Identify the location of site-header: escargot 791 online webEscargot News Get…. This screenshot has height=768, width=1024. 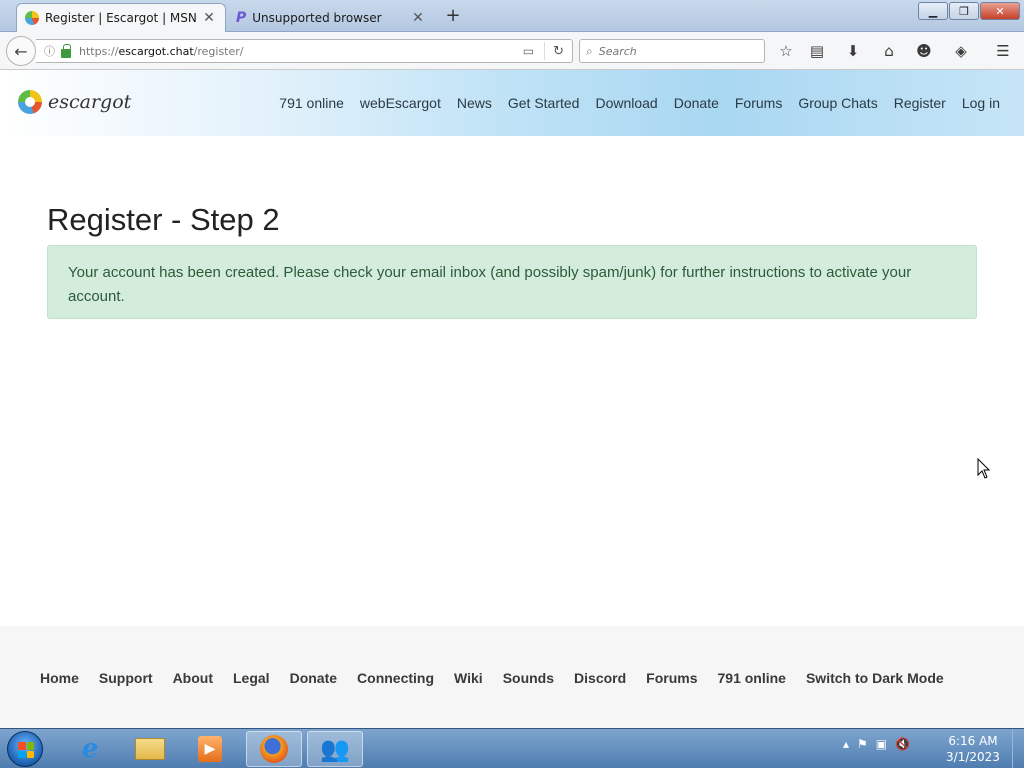
(512, 103).